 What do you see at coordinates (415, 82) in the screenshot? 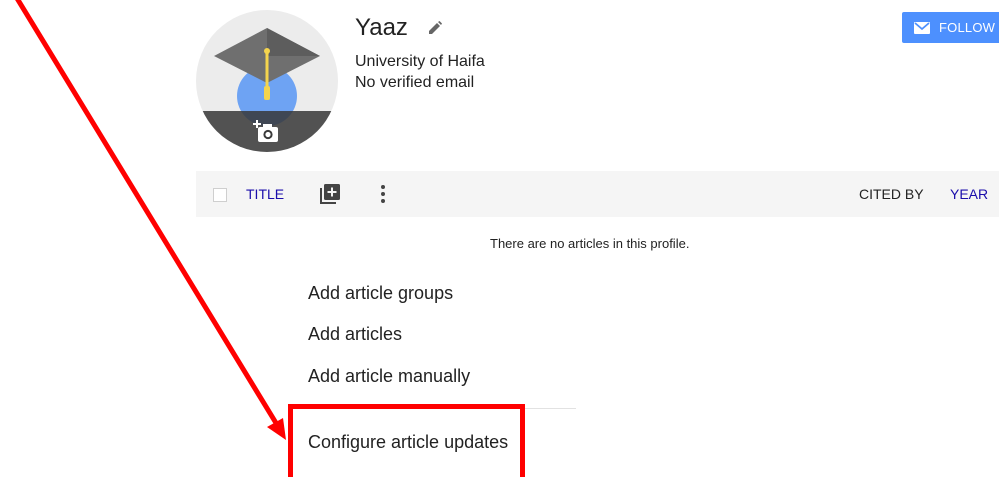
I see `profile-email-status: No verified email` at bounding box center [415, 82].